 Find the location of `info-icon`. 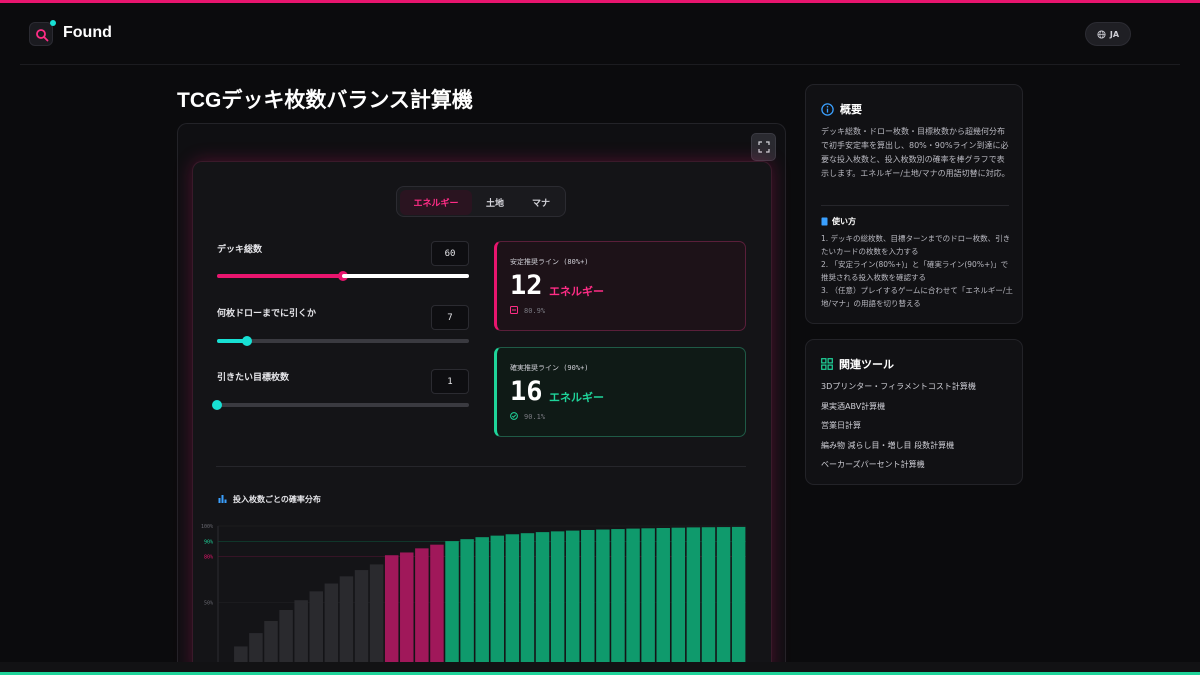

info-icon is located at coordinates (827, 109).